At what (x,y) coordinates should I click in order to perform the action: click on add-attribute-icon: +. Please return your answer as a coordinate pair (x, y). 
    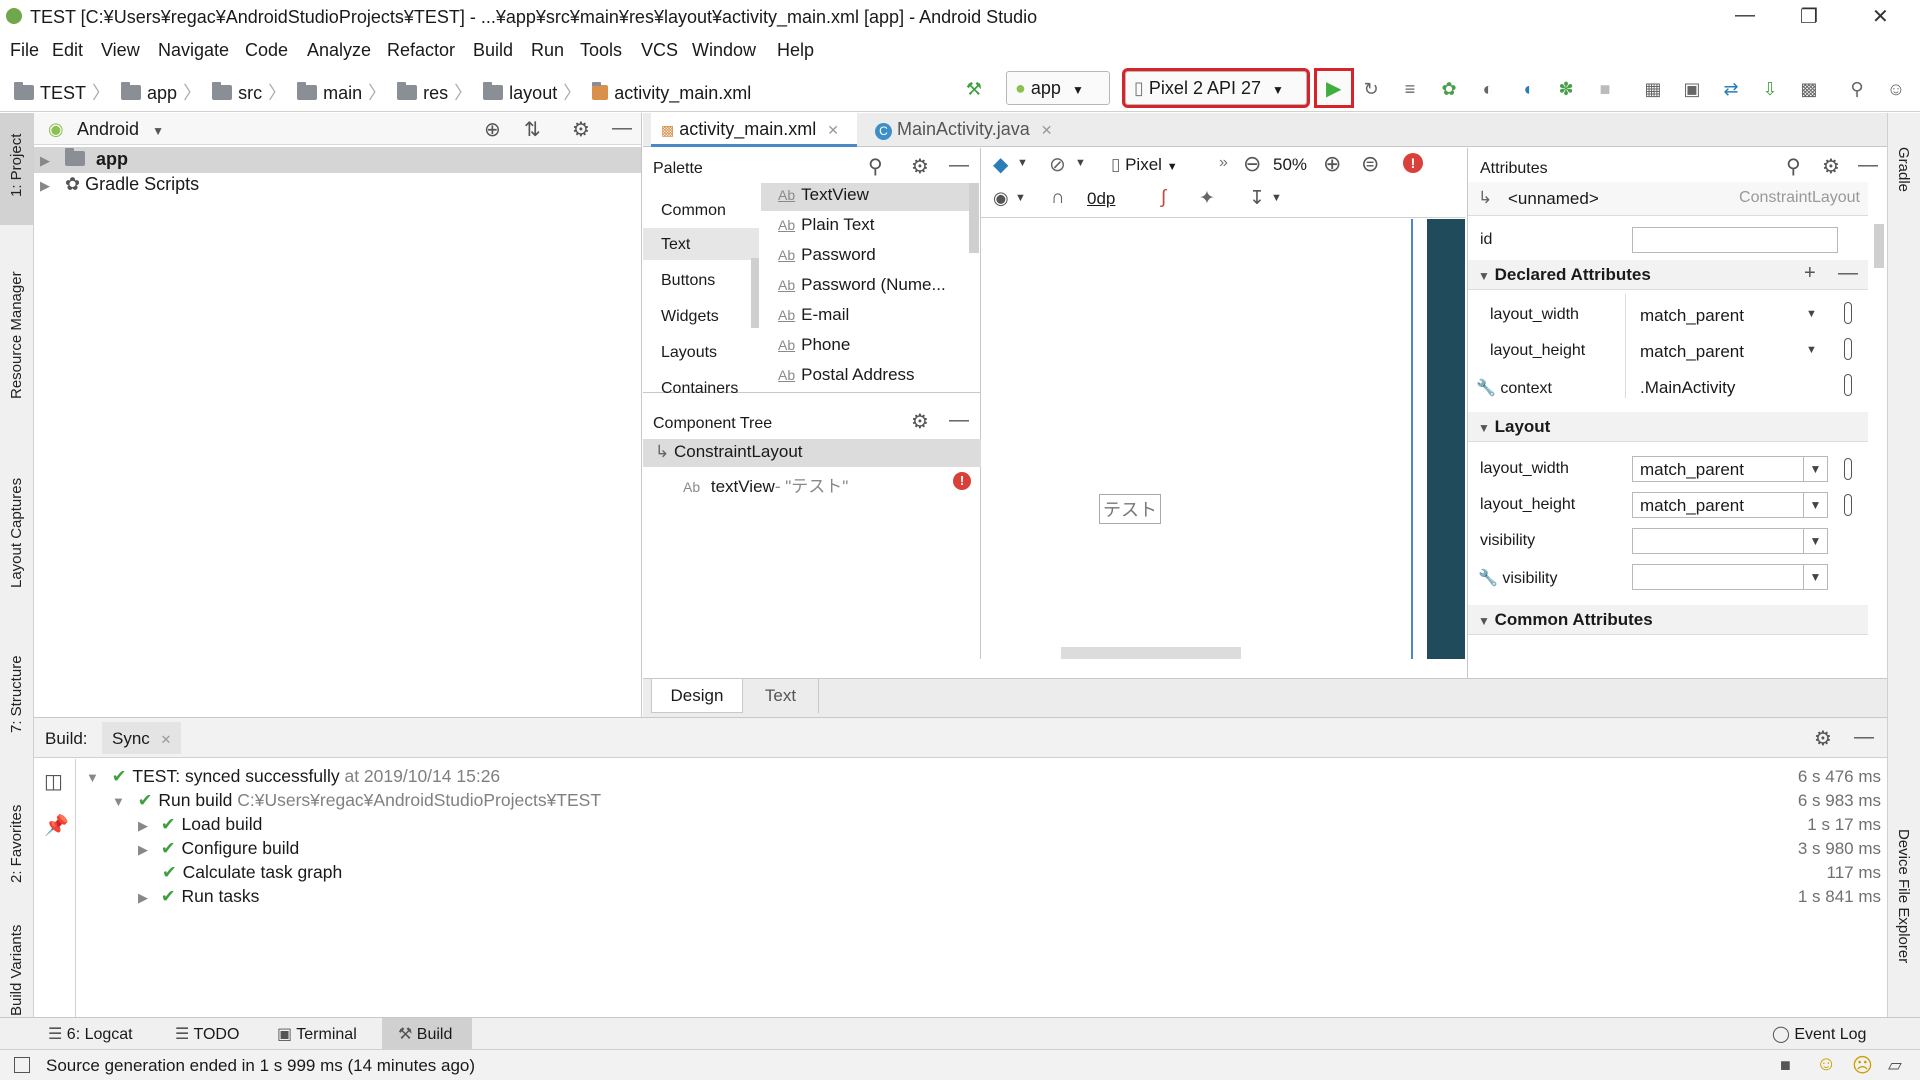
    Looking at the image, I should click on (1810, 273).